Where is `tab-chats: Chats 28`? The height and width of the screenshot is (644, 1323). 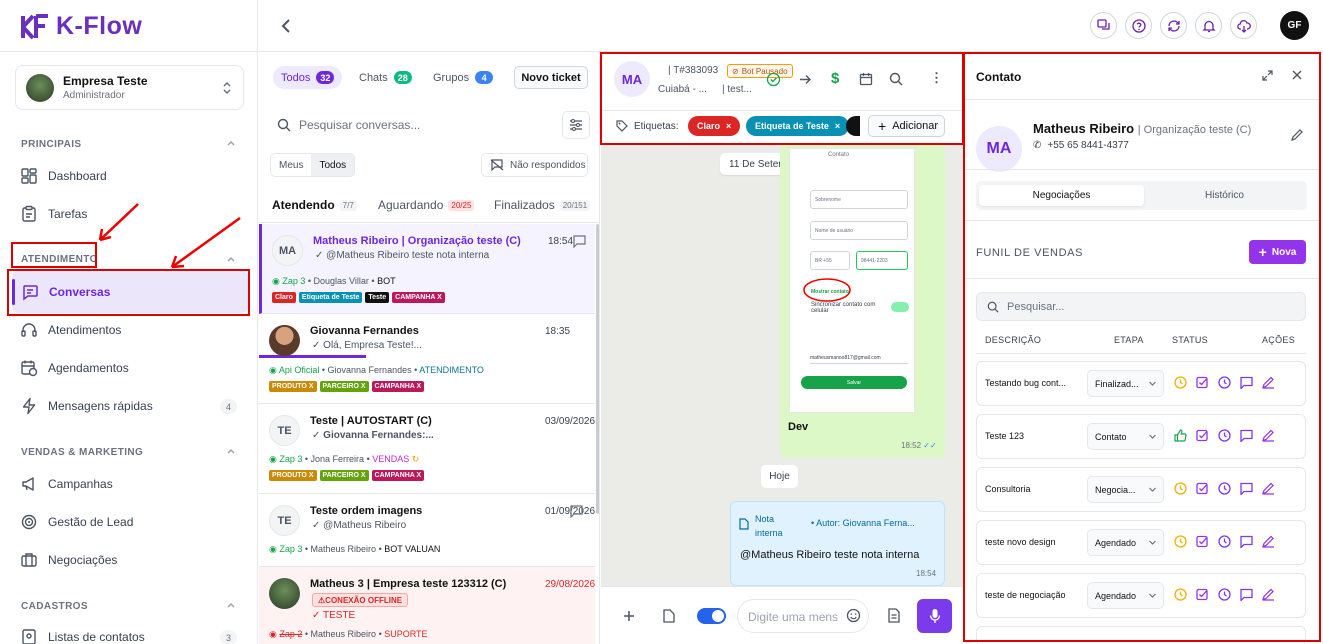
tab-chats: Chats 28 is located at coordinates (385, 77).